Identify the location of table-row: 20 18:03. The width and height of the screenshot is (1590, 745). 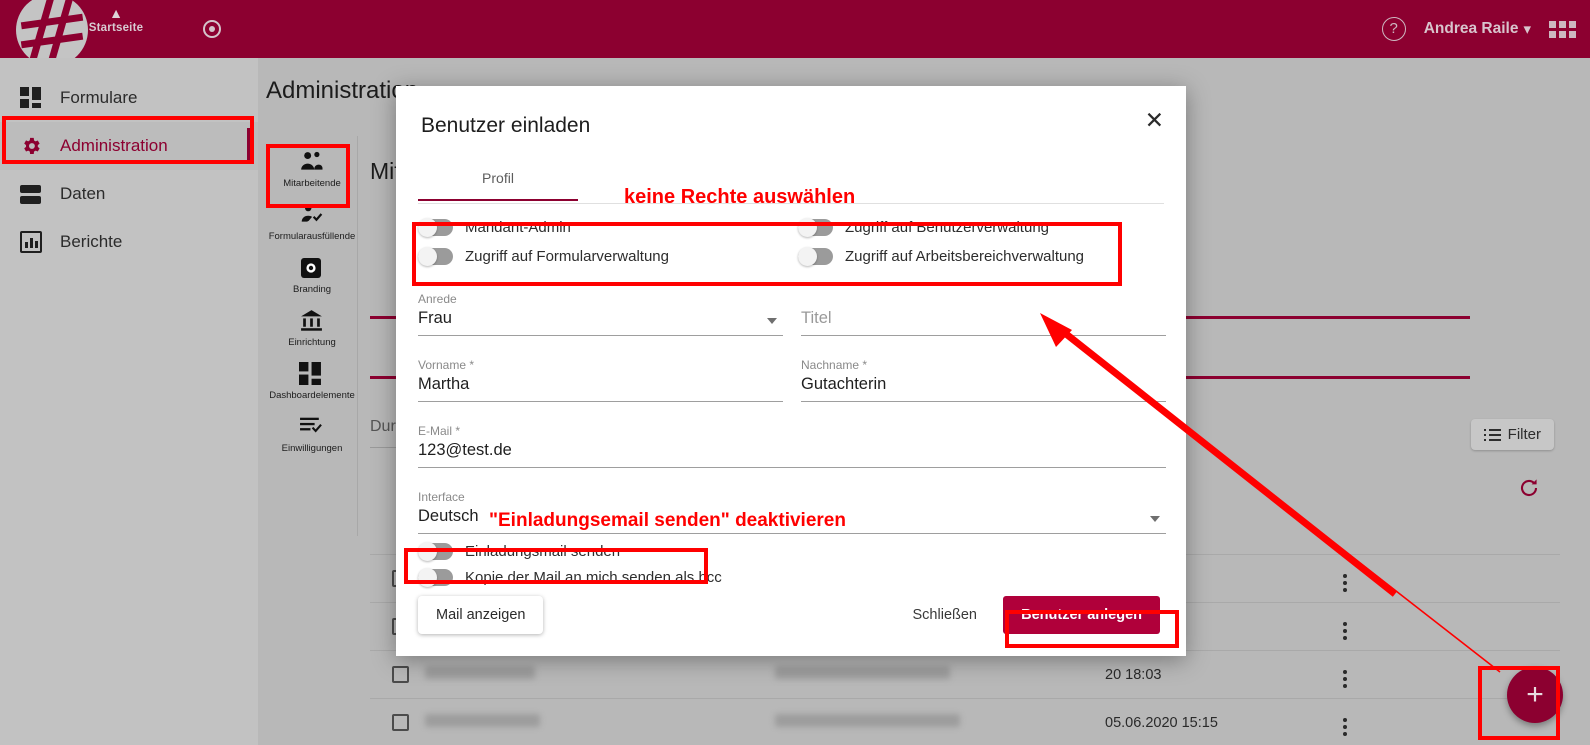
(965, 675).